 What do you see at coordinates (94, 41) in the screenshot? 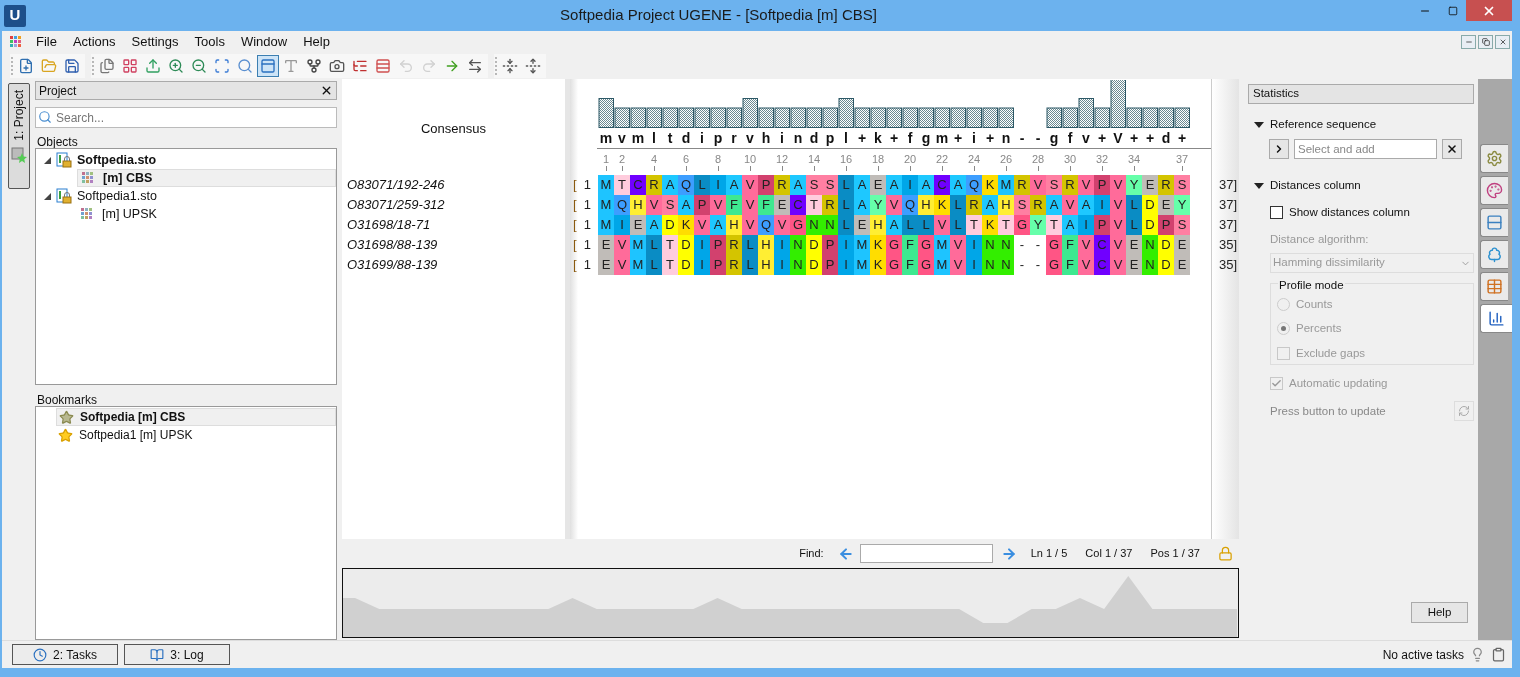
I see `menu-item: Actions` at bounding box center [94, 41].